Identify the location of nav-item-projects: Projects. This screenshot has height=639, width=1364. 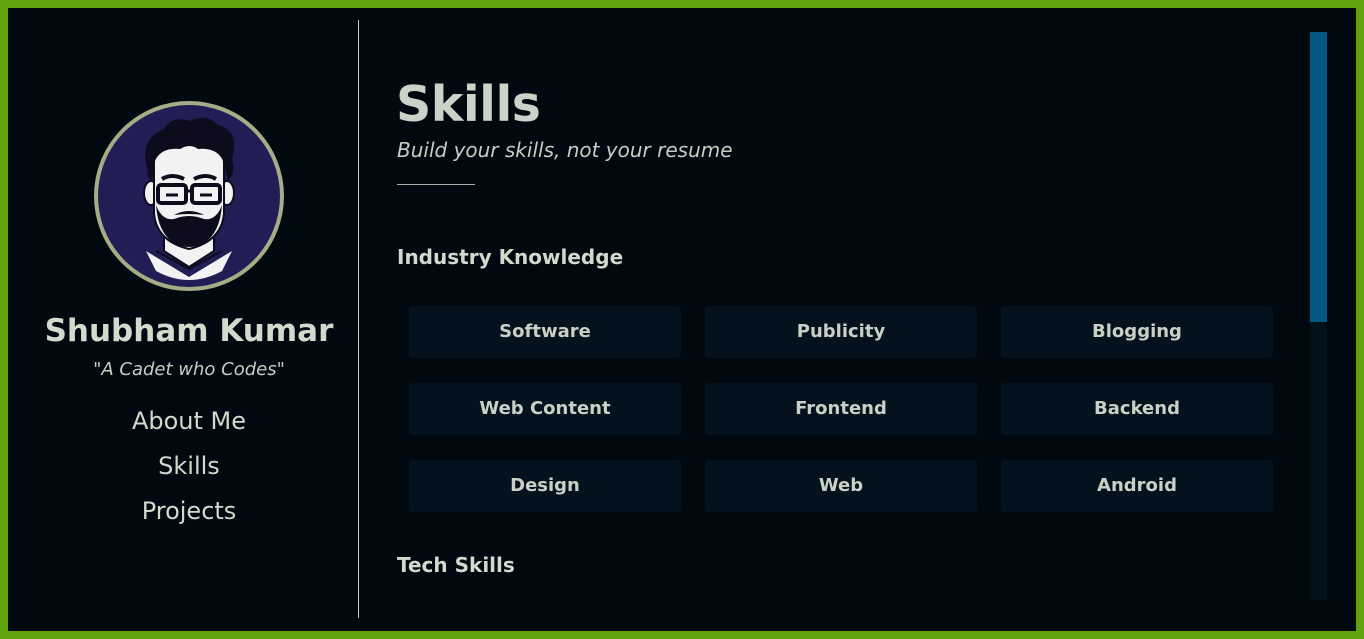
(189, 517).